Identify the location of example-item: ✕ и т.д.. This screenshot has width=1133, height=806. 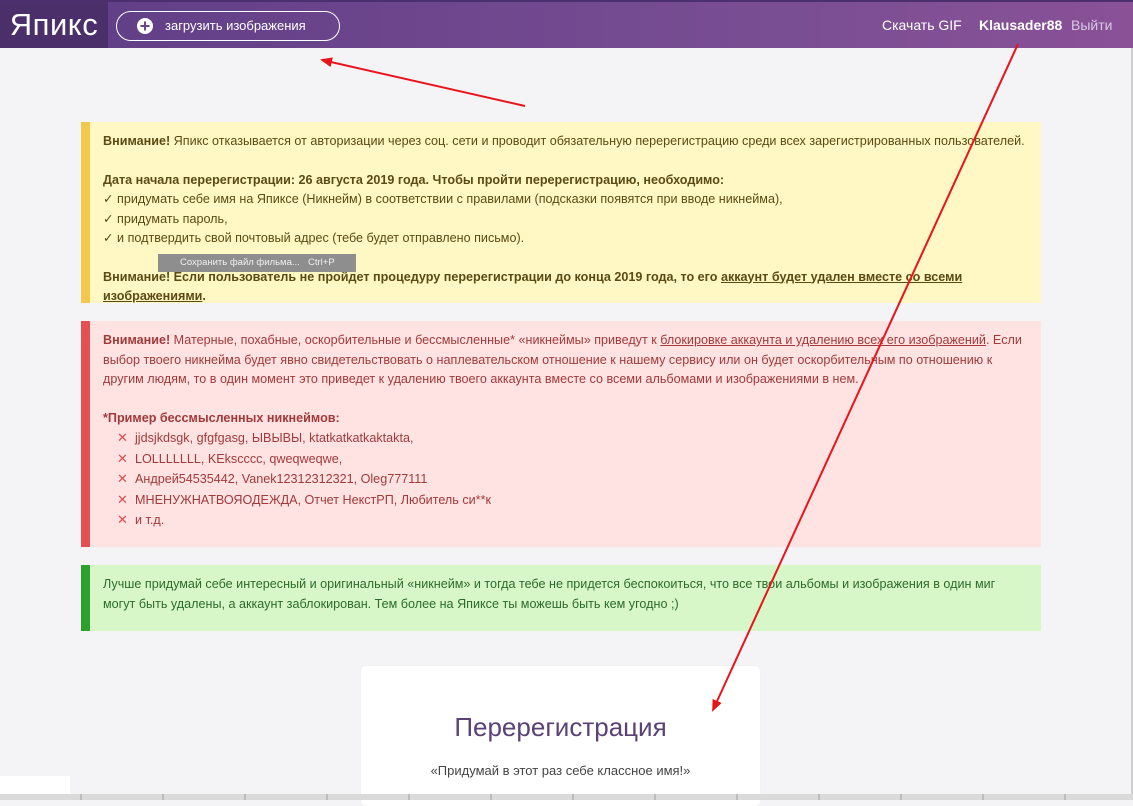
(565, 520).